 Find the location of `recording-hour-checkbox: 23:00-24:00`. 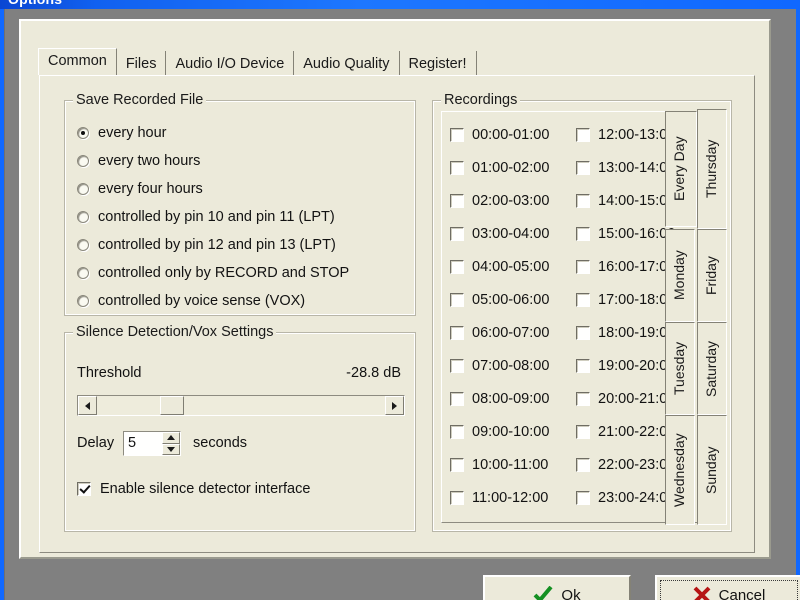

recording-hour-checkbox: 23:00-24:00 is located at coordinates (625, 497).